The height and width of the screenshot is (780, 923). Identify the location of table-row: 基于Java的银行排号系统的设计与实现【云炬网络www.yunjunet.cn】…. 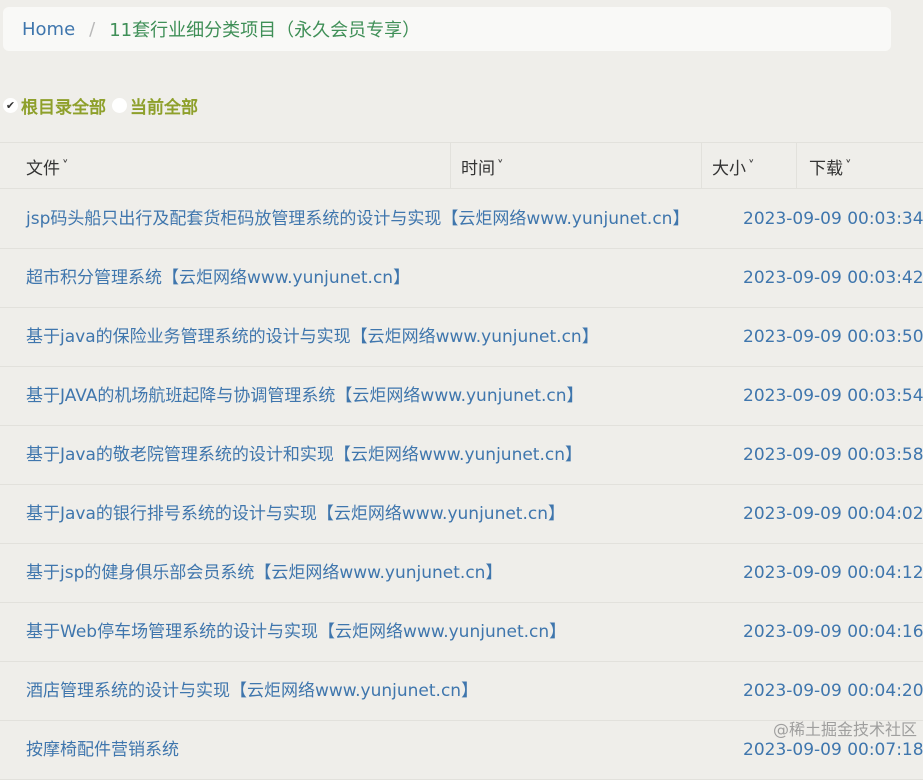
(461, 514).